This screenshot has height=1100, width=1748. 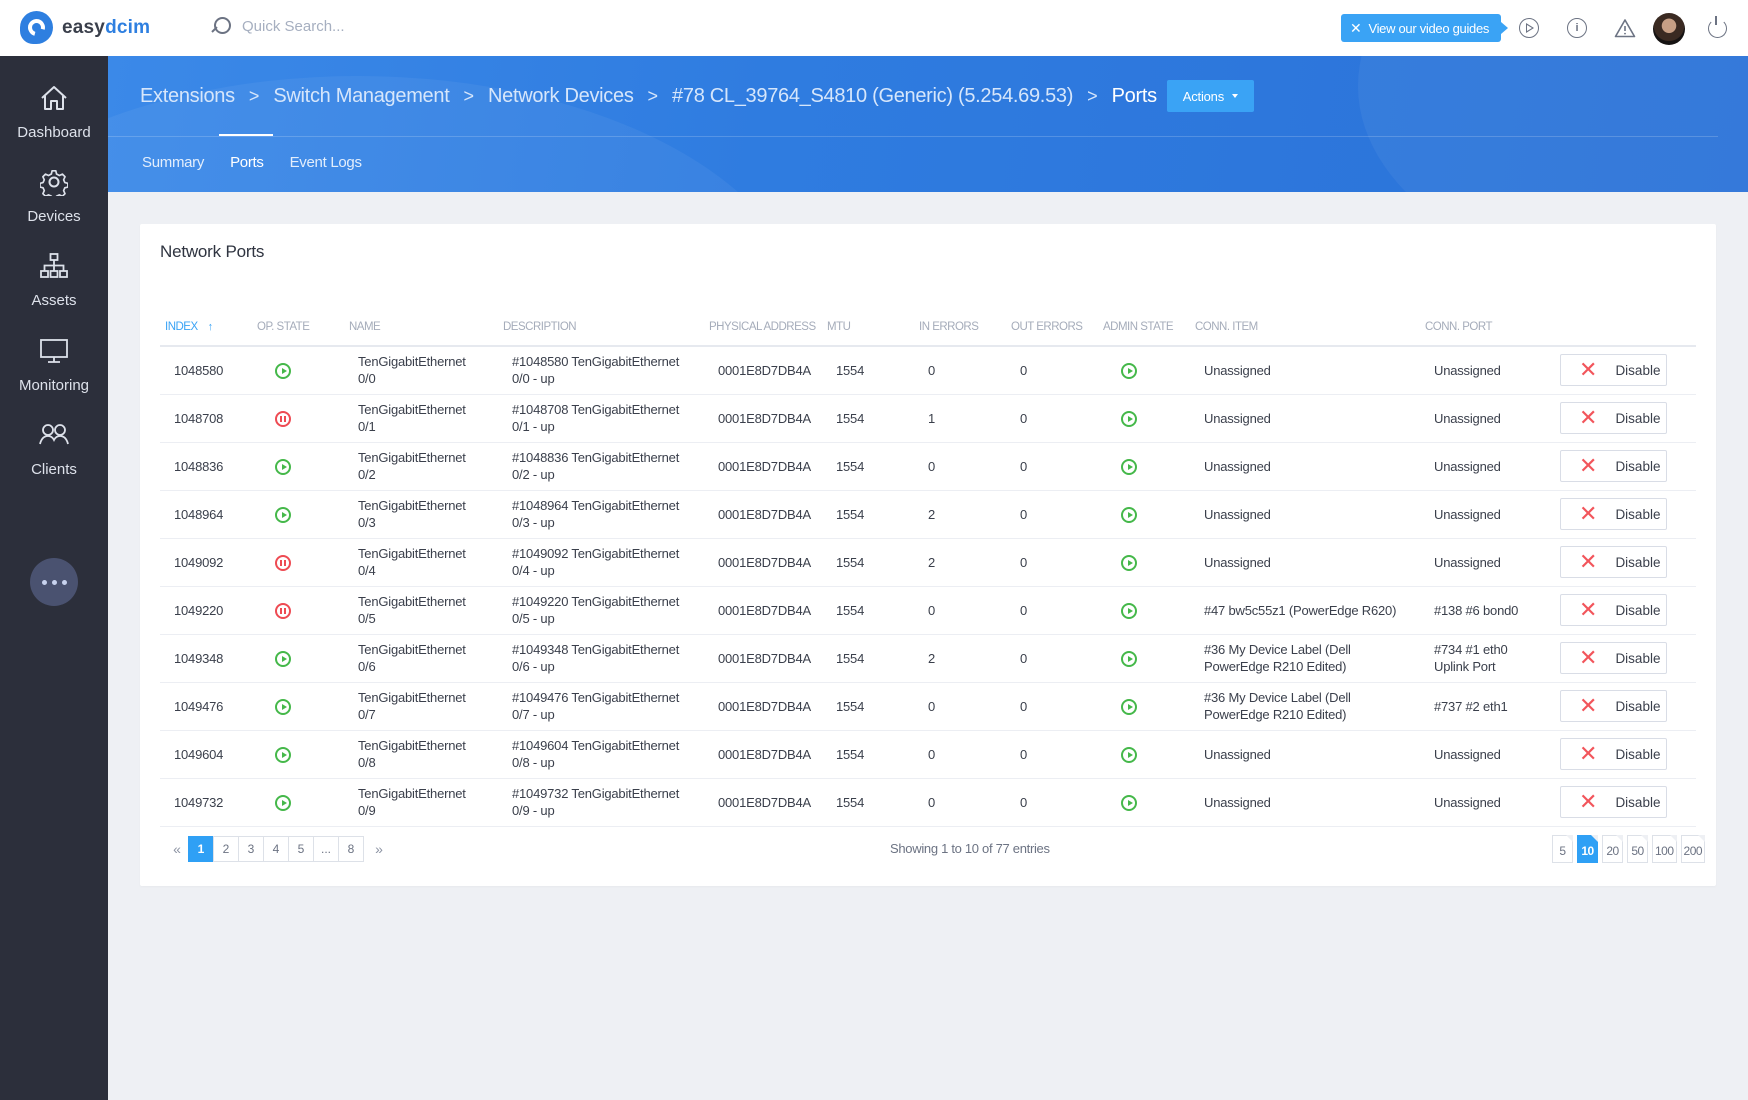 I want to click on column-header-description: Description, so click(x=601, y=327).